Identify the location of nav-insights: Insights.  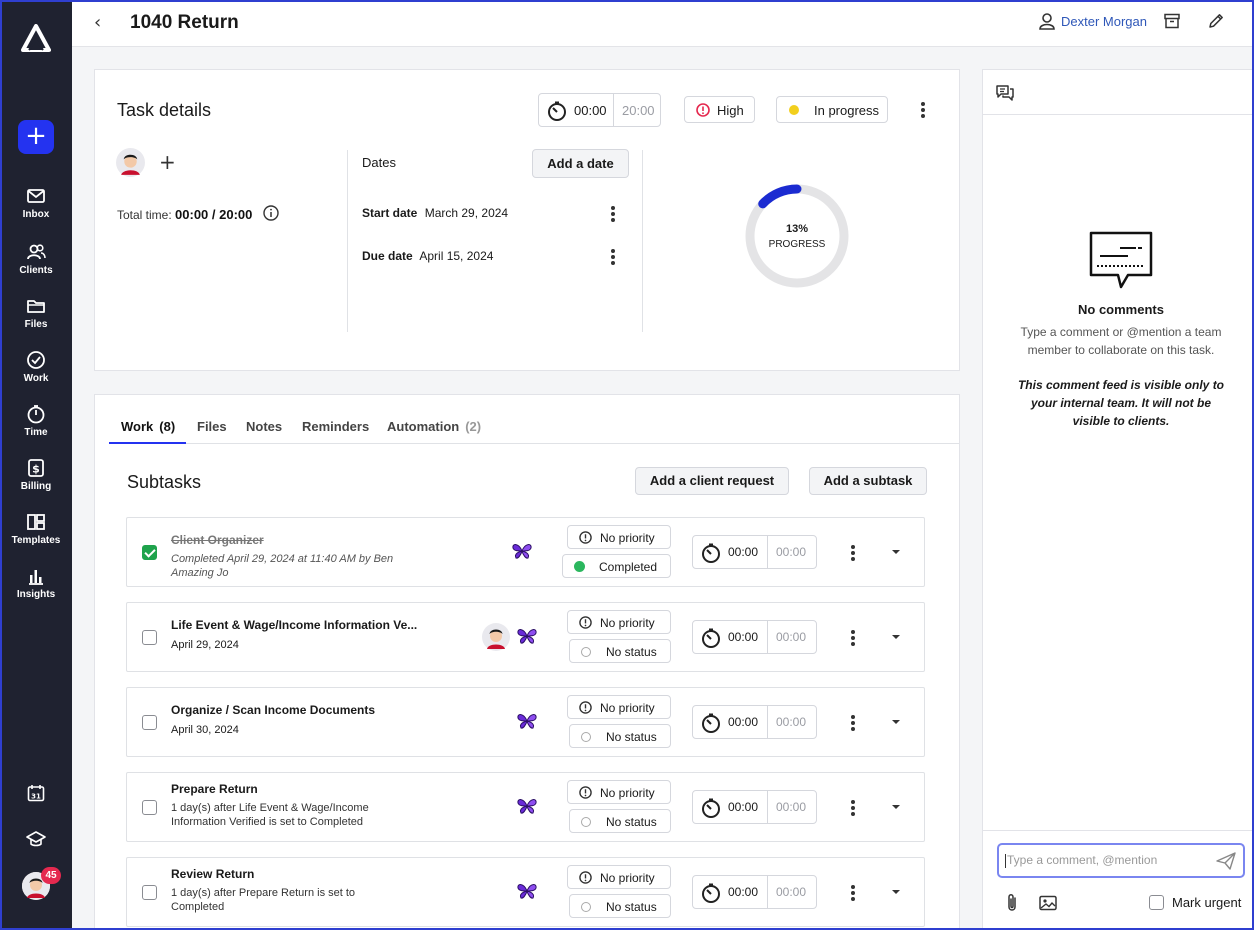
(36, 583).